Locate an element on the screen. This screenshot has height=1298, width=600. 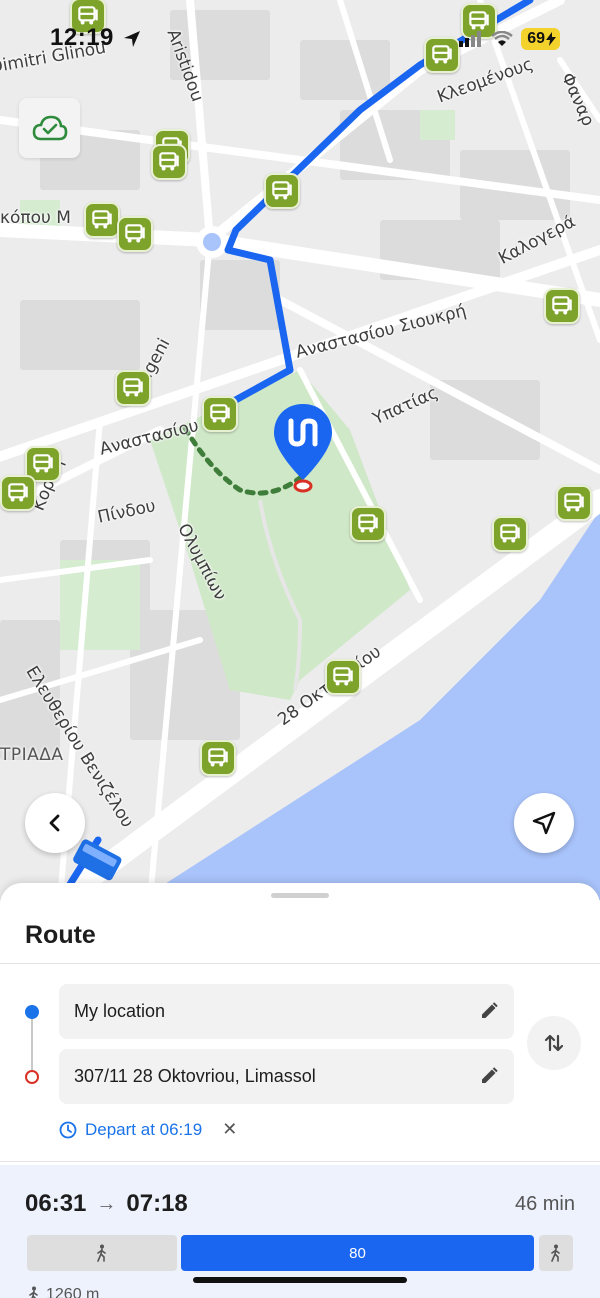
swap-button is located at coordinates (554, 1043).